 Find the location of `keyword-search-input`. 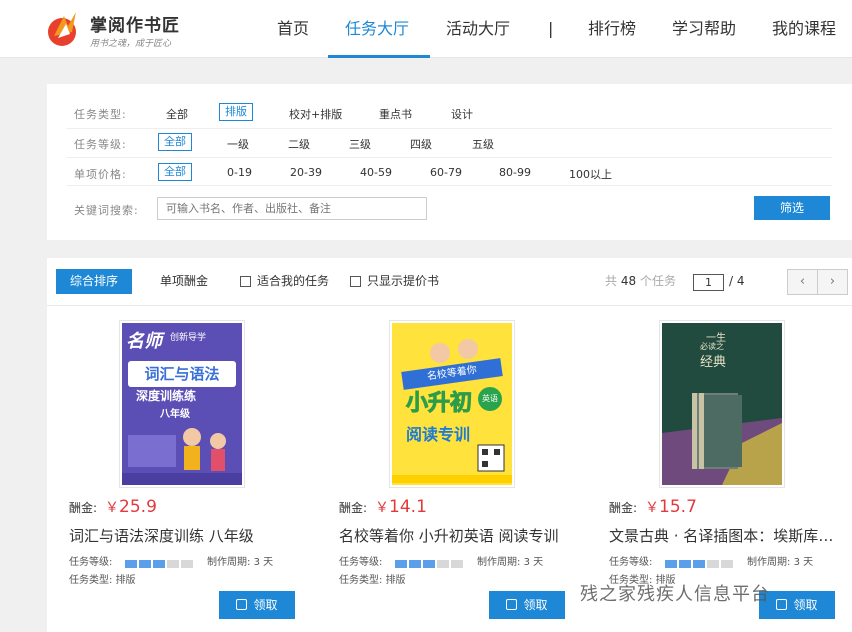

keyword-search-input is located at coordinates (292, 208).